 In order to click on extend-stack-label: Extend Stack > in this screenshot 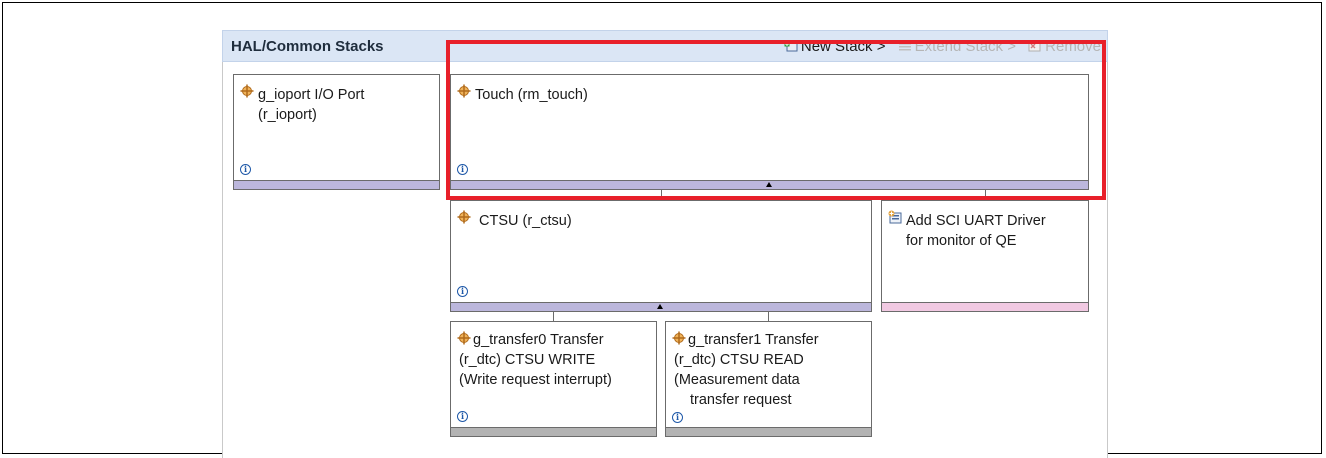, I will do `click(965, 46)`.